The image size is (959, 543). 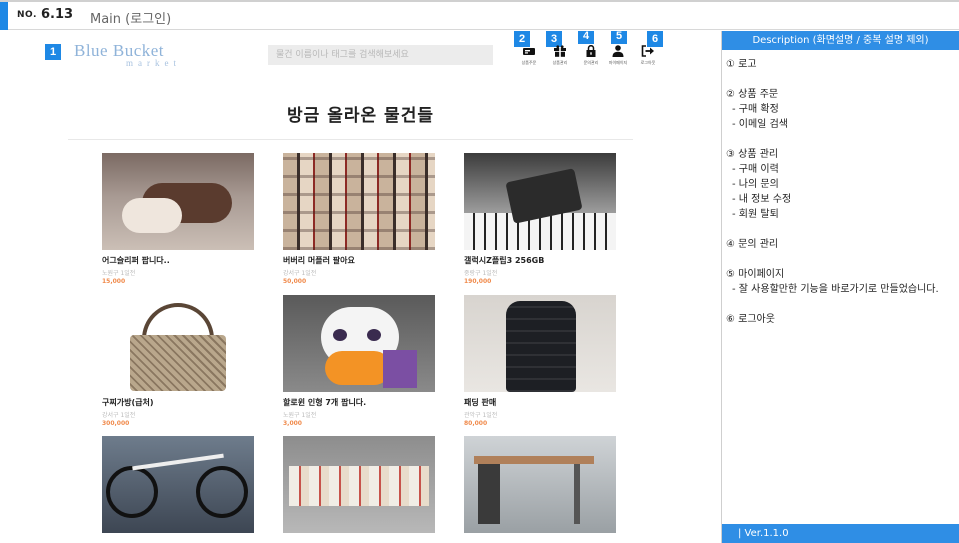 What do you see at coordinates (479, 16) in the screenshot?
I see `storyboard-header: NO. 6.13 Main (로그인)` at bounding box center [479, 16].